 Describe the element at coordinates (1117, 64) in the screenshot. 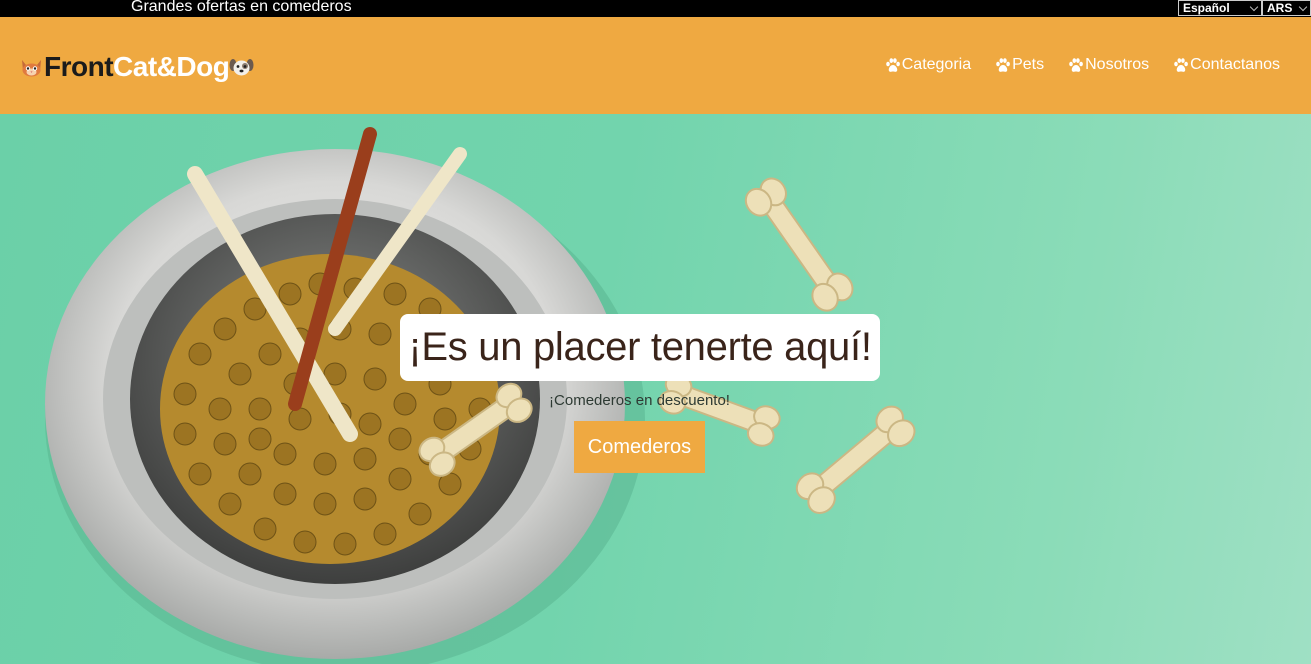

I see `nav-item-label: Nosotros` at that location.